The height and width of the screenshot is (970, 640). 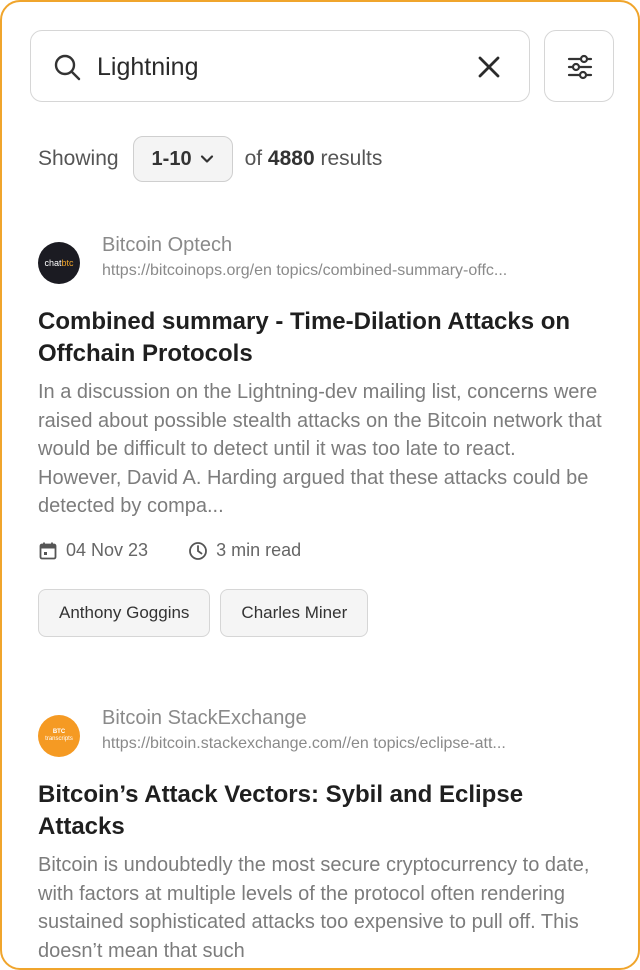 I want to click on close-icon, so click(x=489, y=67).